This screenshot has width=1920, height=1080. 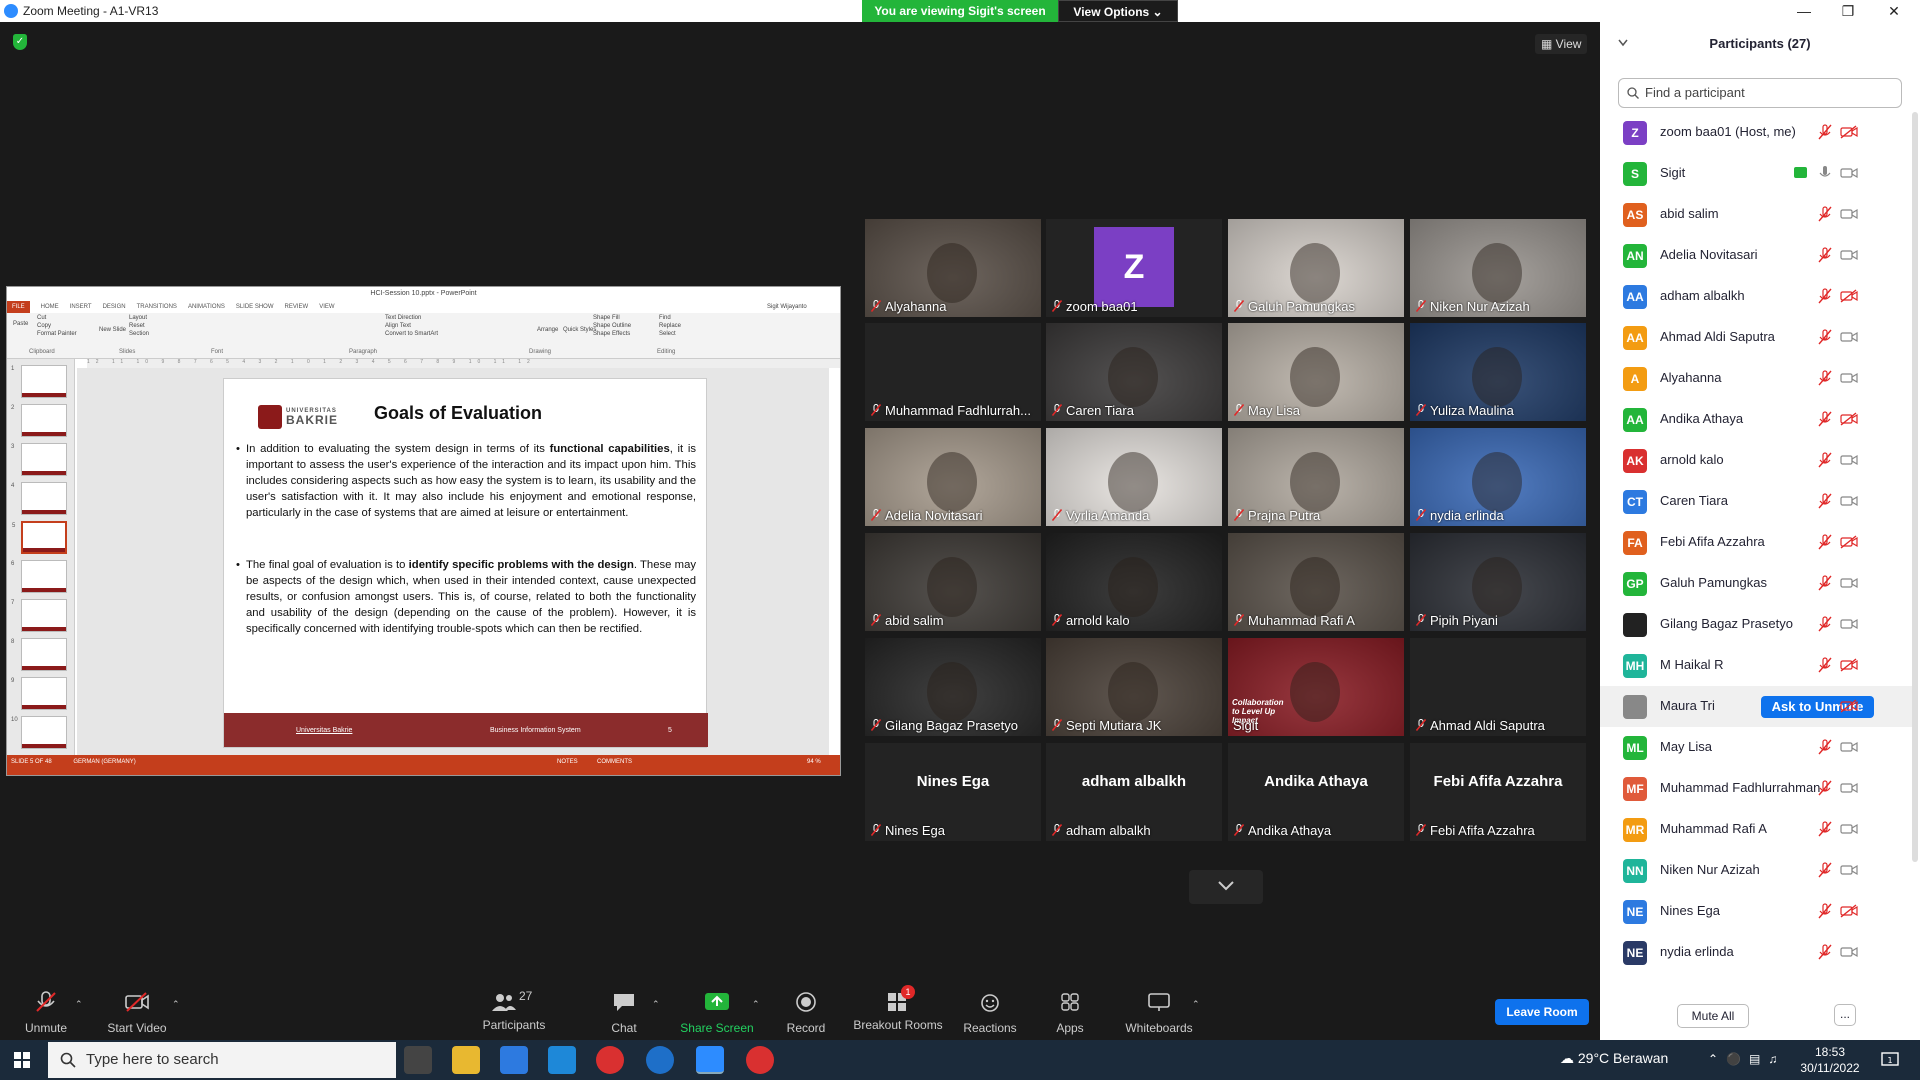 I want to click on participant-row: S Sigit, so click(x=1756, y=173).